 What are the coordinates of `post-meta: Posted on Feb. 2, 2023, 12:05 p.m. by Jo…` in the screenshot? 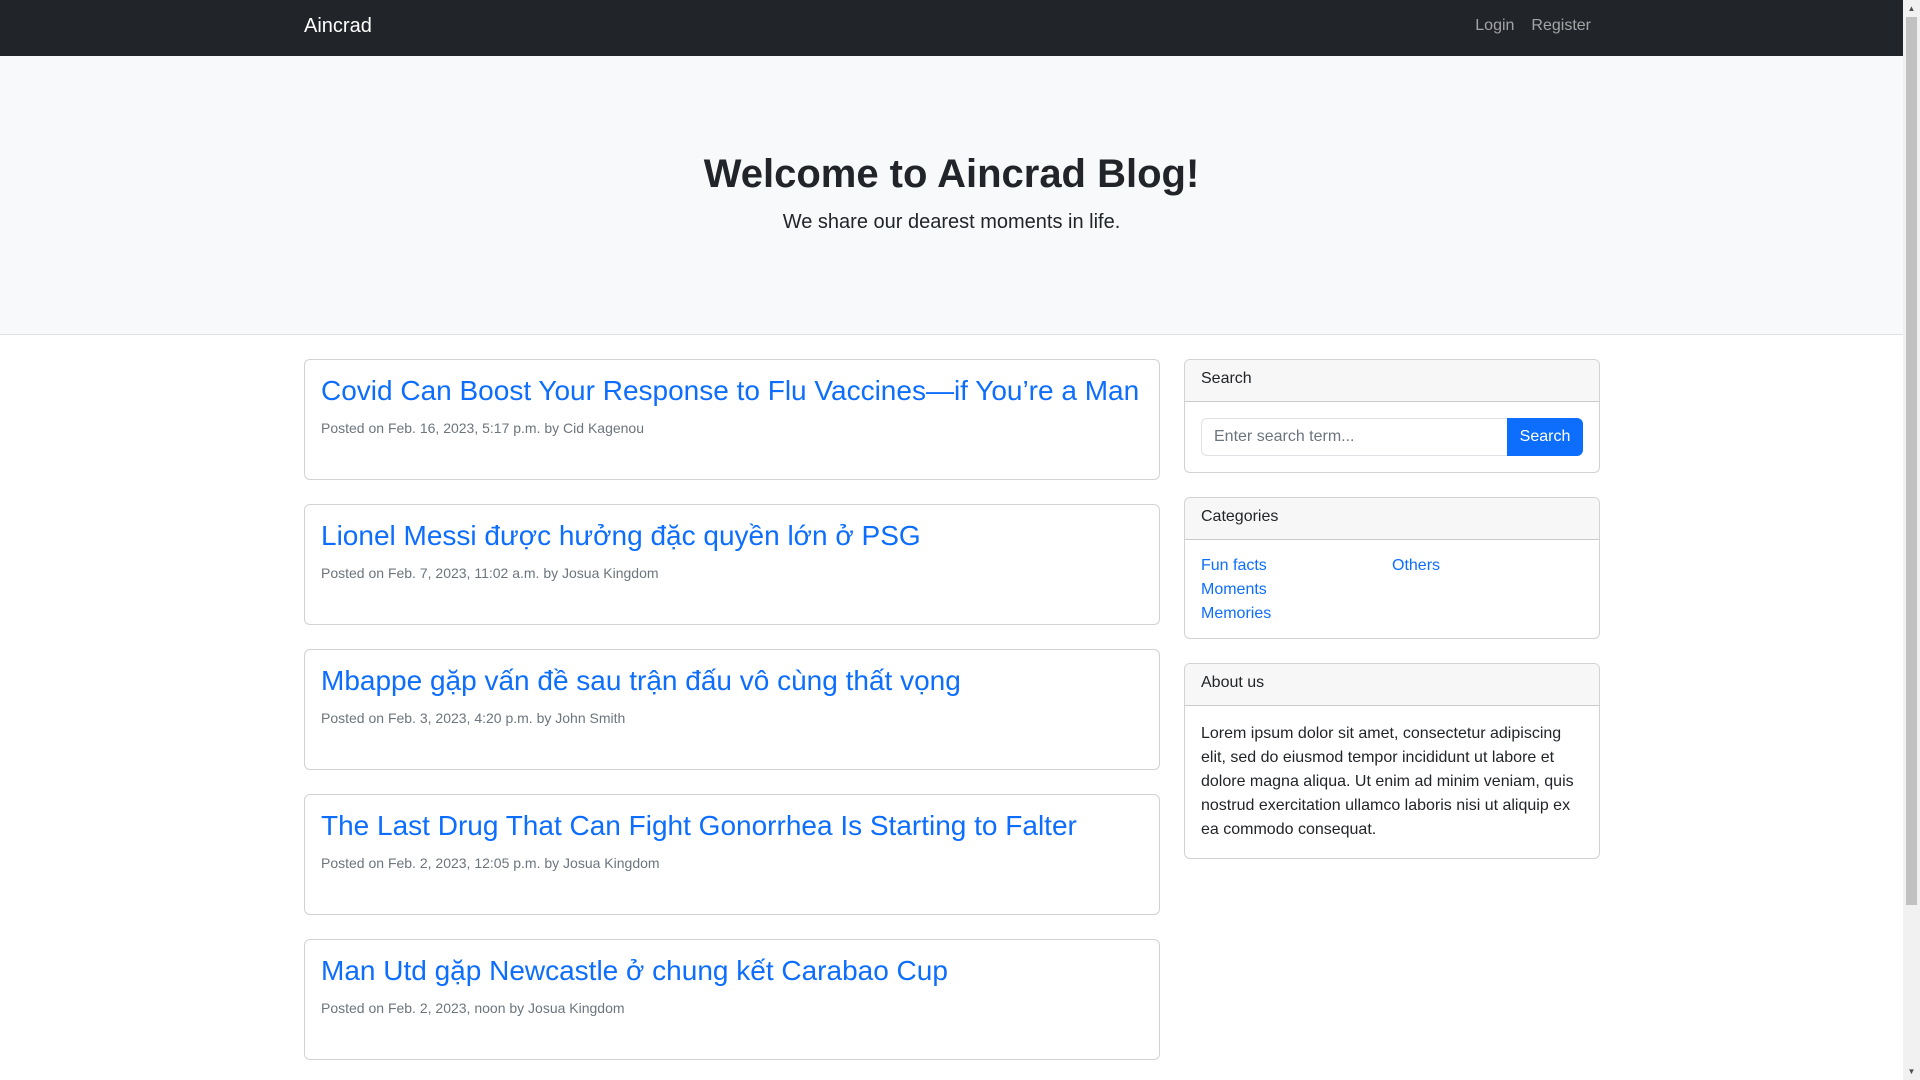 It's located at (490, 863).